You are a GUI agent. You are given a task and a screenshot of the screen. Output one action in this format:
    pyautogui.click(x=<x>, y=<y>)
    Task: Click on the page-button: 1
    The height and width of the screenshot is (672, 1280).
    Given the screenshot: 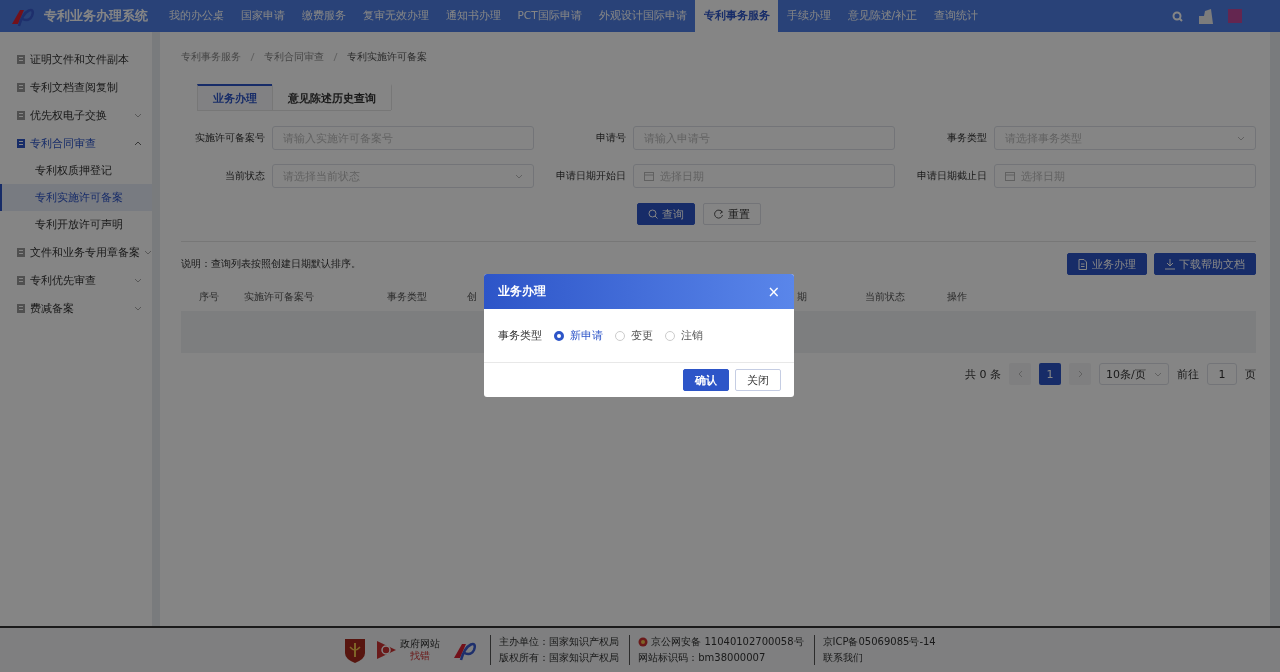 What is the action you would take?
    pyautogui.click(x=1050, y=374)
    